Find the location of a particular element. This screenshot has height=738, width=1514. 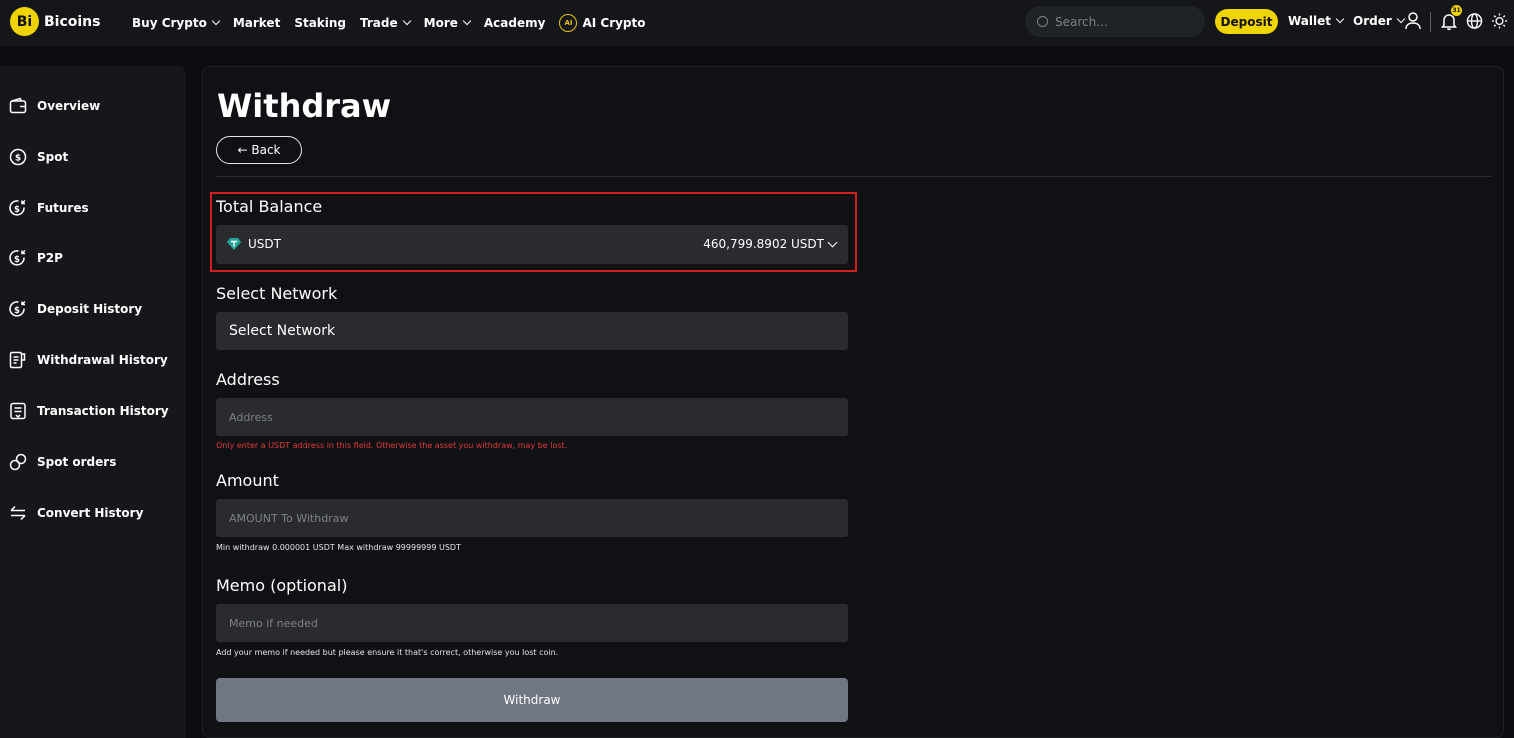

nav-item-market: Market is located at coordinates (257, 23).